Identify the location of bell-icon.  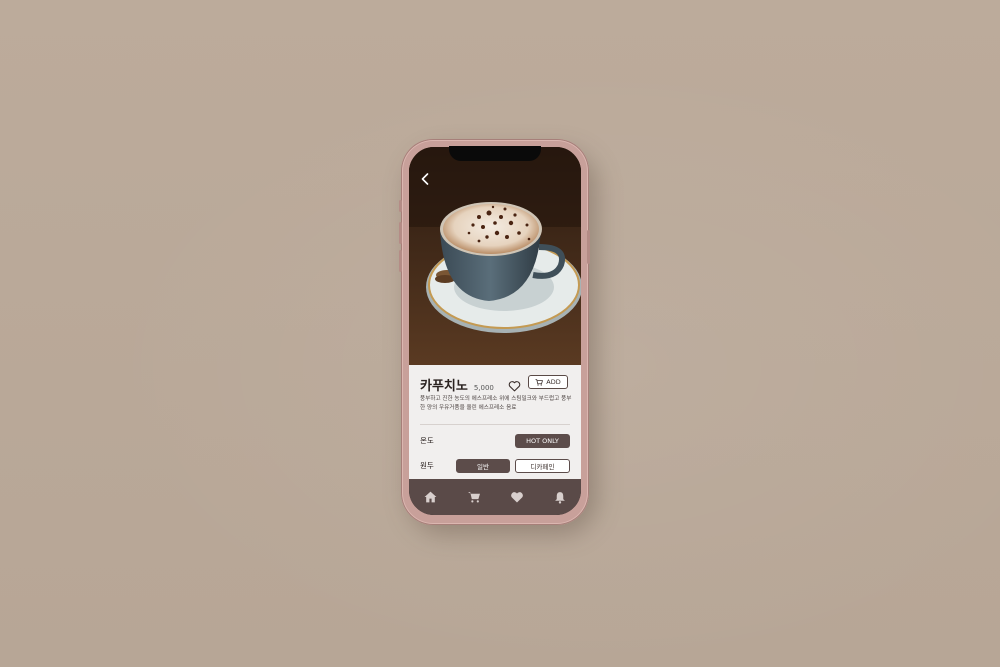
(559, 497).